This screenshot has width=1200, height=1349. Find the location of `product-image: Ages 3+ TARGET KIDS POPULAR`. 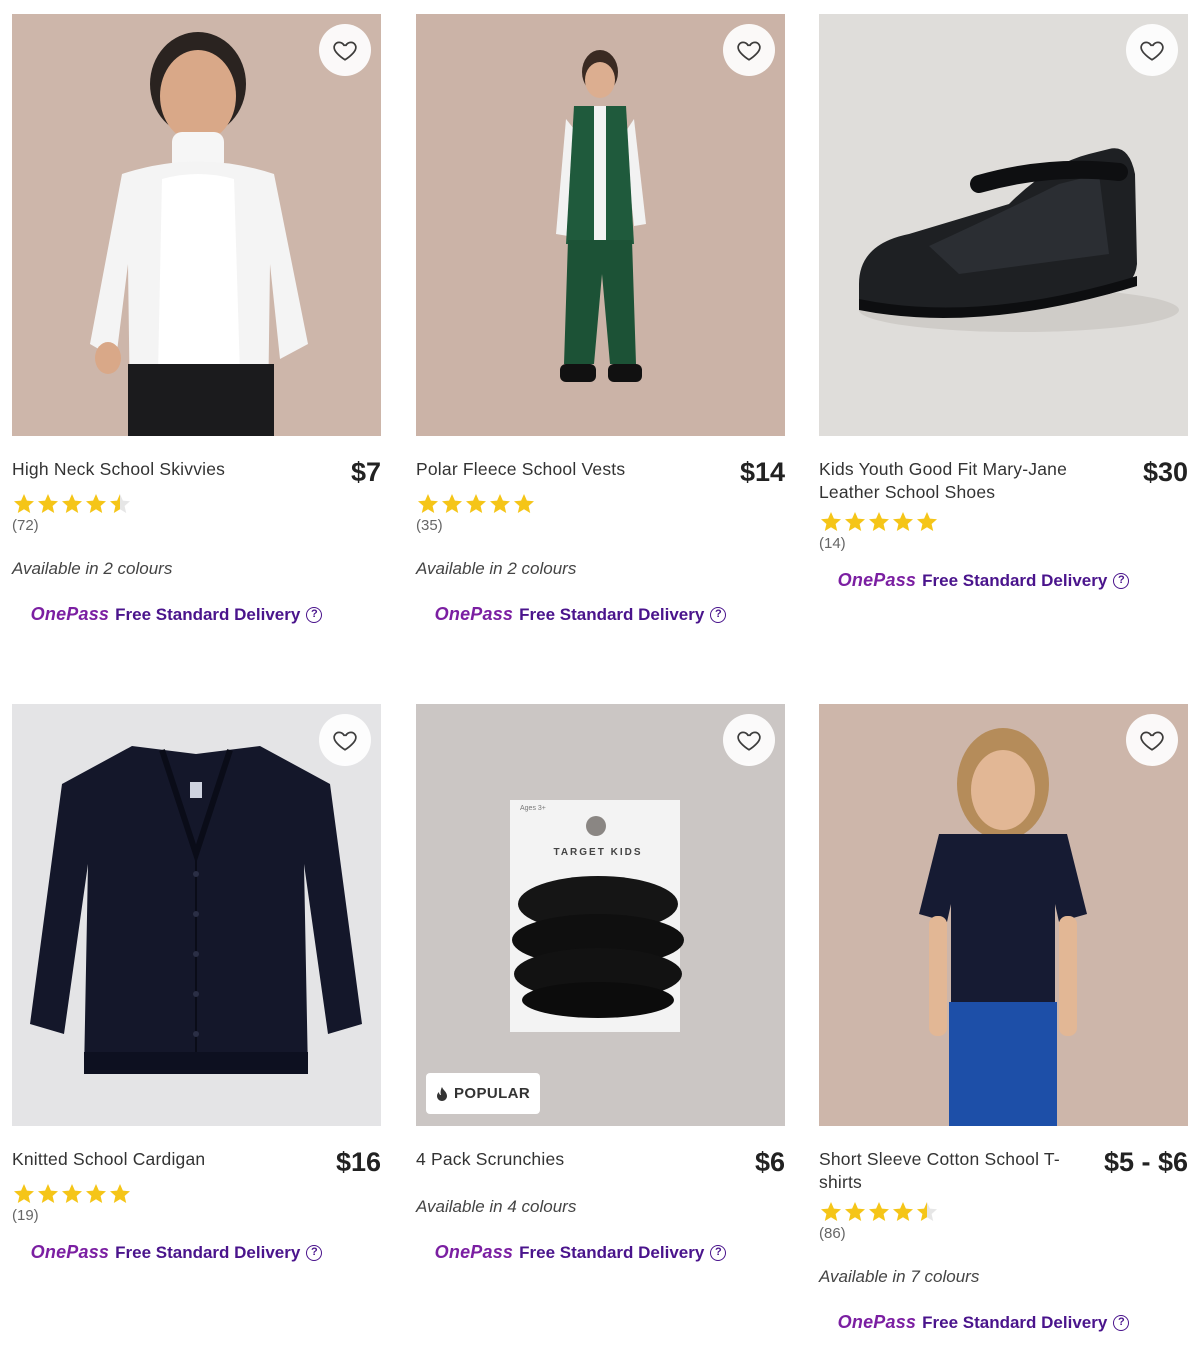

product-image: Ages 3+ TARGET KIDS POPULAR is located at coordinates (600, 915).